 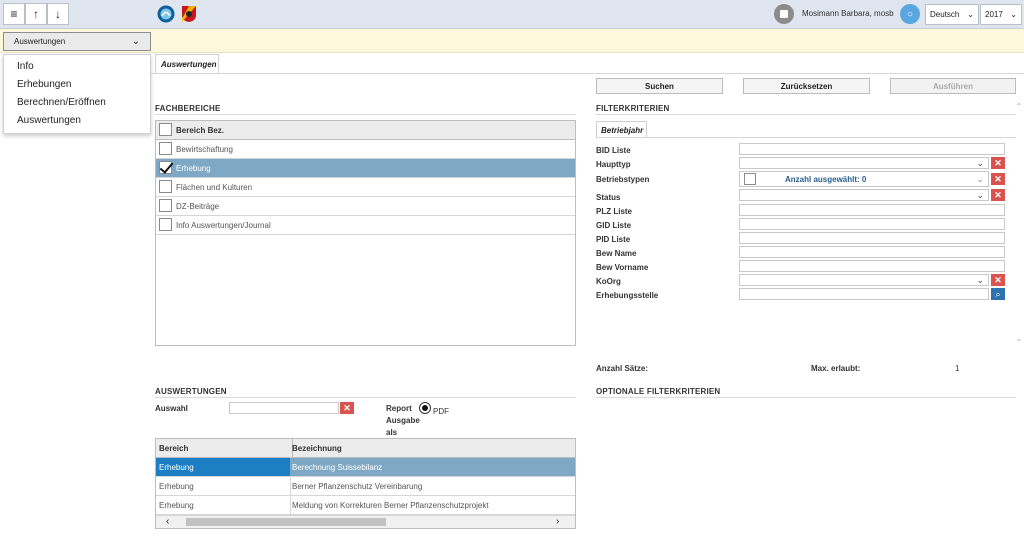 I want to click on column-header-bezeichnung: Bezeichnung, so click(x=317, y=448).